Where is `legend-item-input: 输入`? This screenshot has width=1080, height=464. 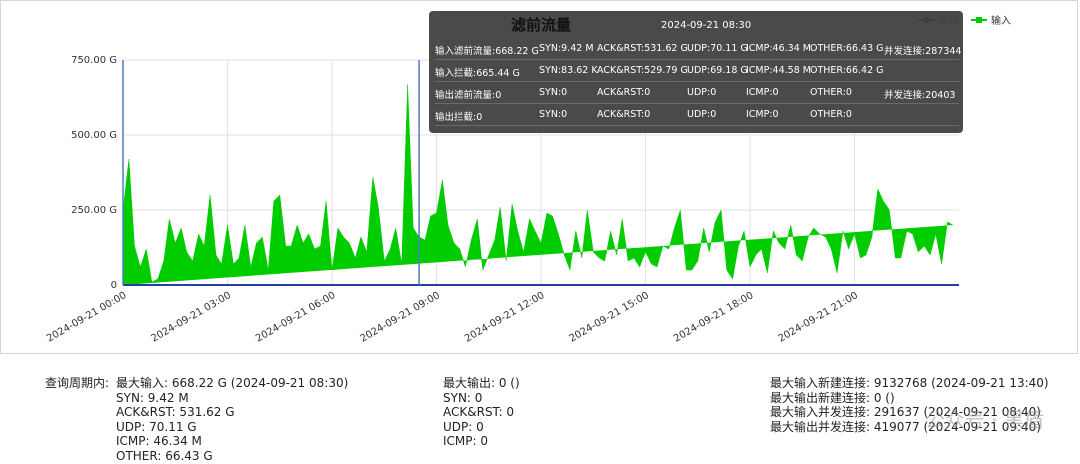
legend-item-input: 输入 is located at coordinates (991, 19).